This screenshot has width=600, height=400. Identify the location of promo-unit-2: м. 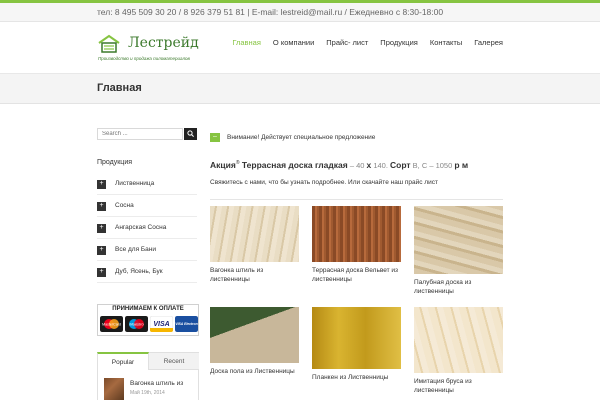
(464, 165).